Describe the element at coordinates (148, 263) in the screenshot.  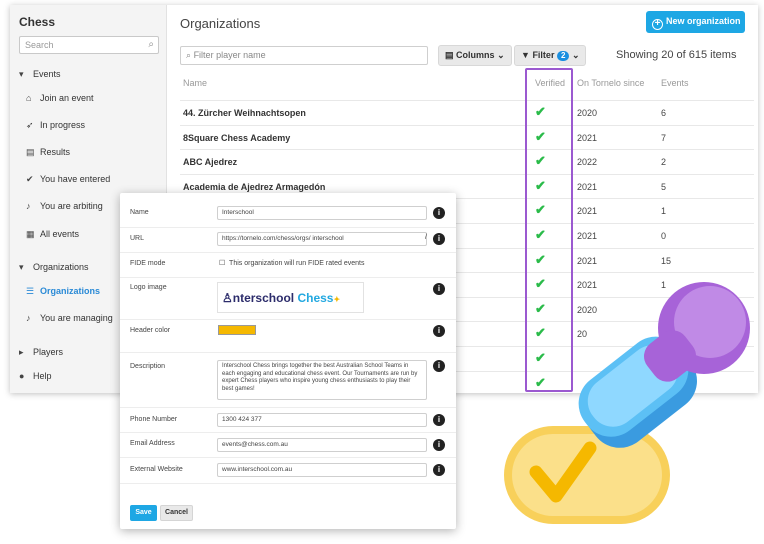
I see `fide-label: FIDE mode` at that location.